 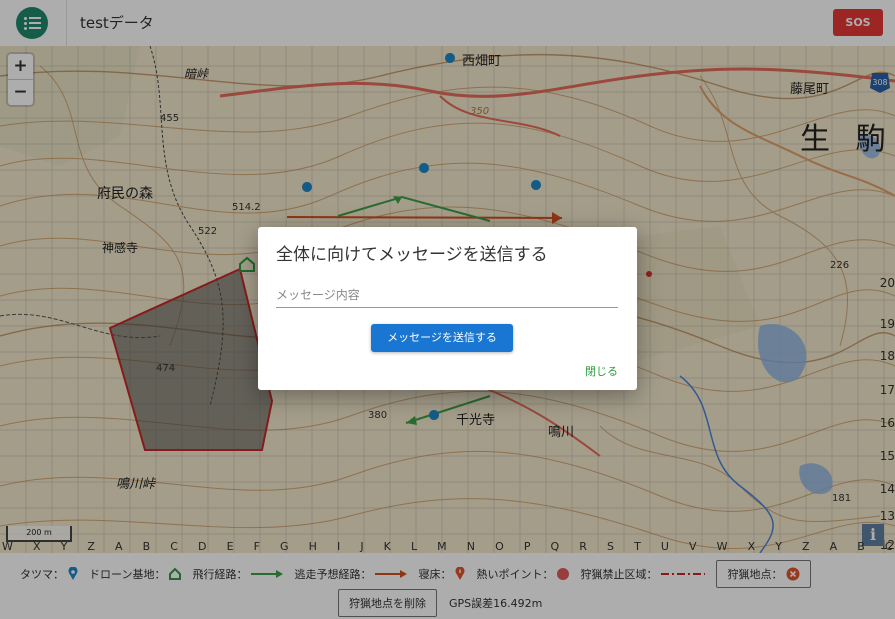 I want to click on broadcast-message-dialog: 全体に向けてメッセージを送信する メッセージを送信する 閉じる, so click(x=447, y=308).